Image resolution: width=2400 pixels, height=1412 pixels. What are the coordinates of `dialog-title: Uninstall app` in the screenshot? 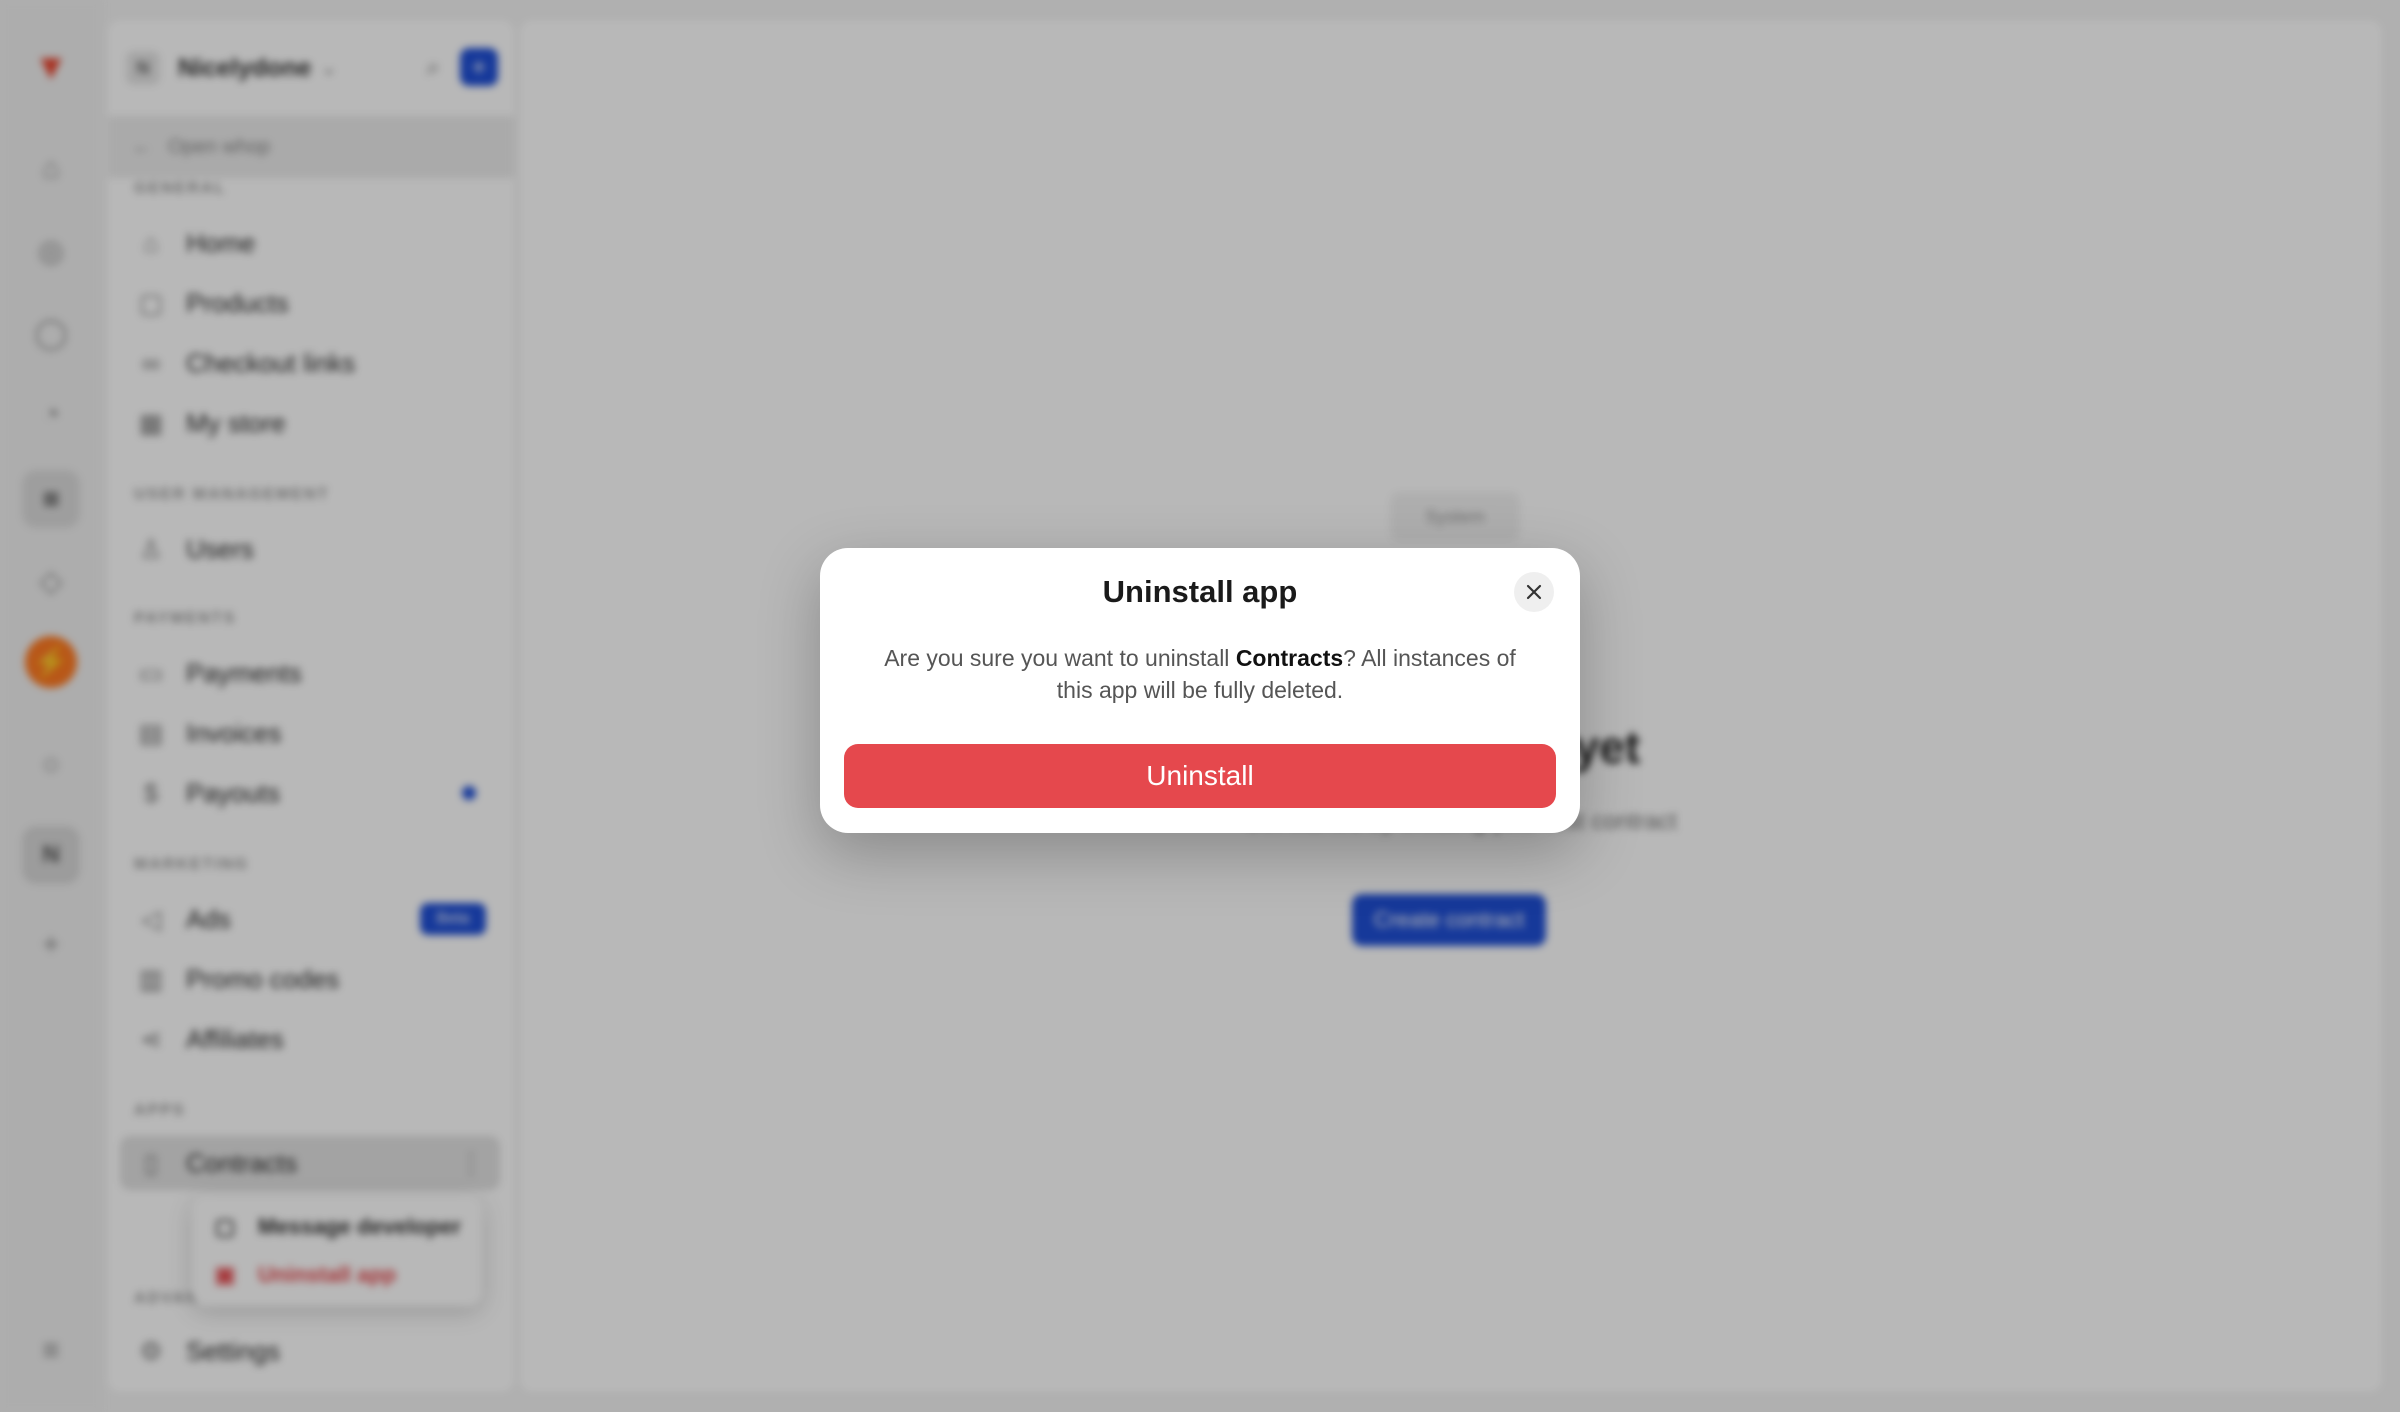 It's located at (1200, 591).